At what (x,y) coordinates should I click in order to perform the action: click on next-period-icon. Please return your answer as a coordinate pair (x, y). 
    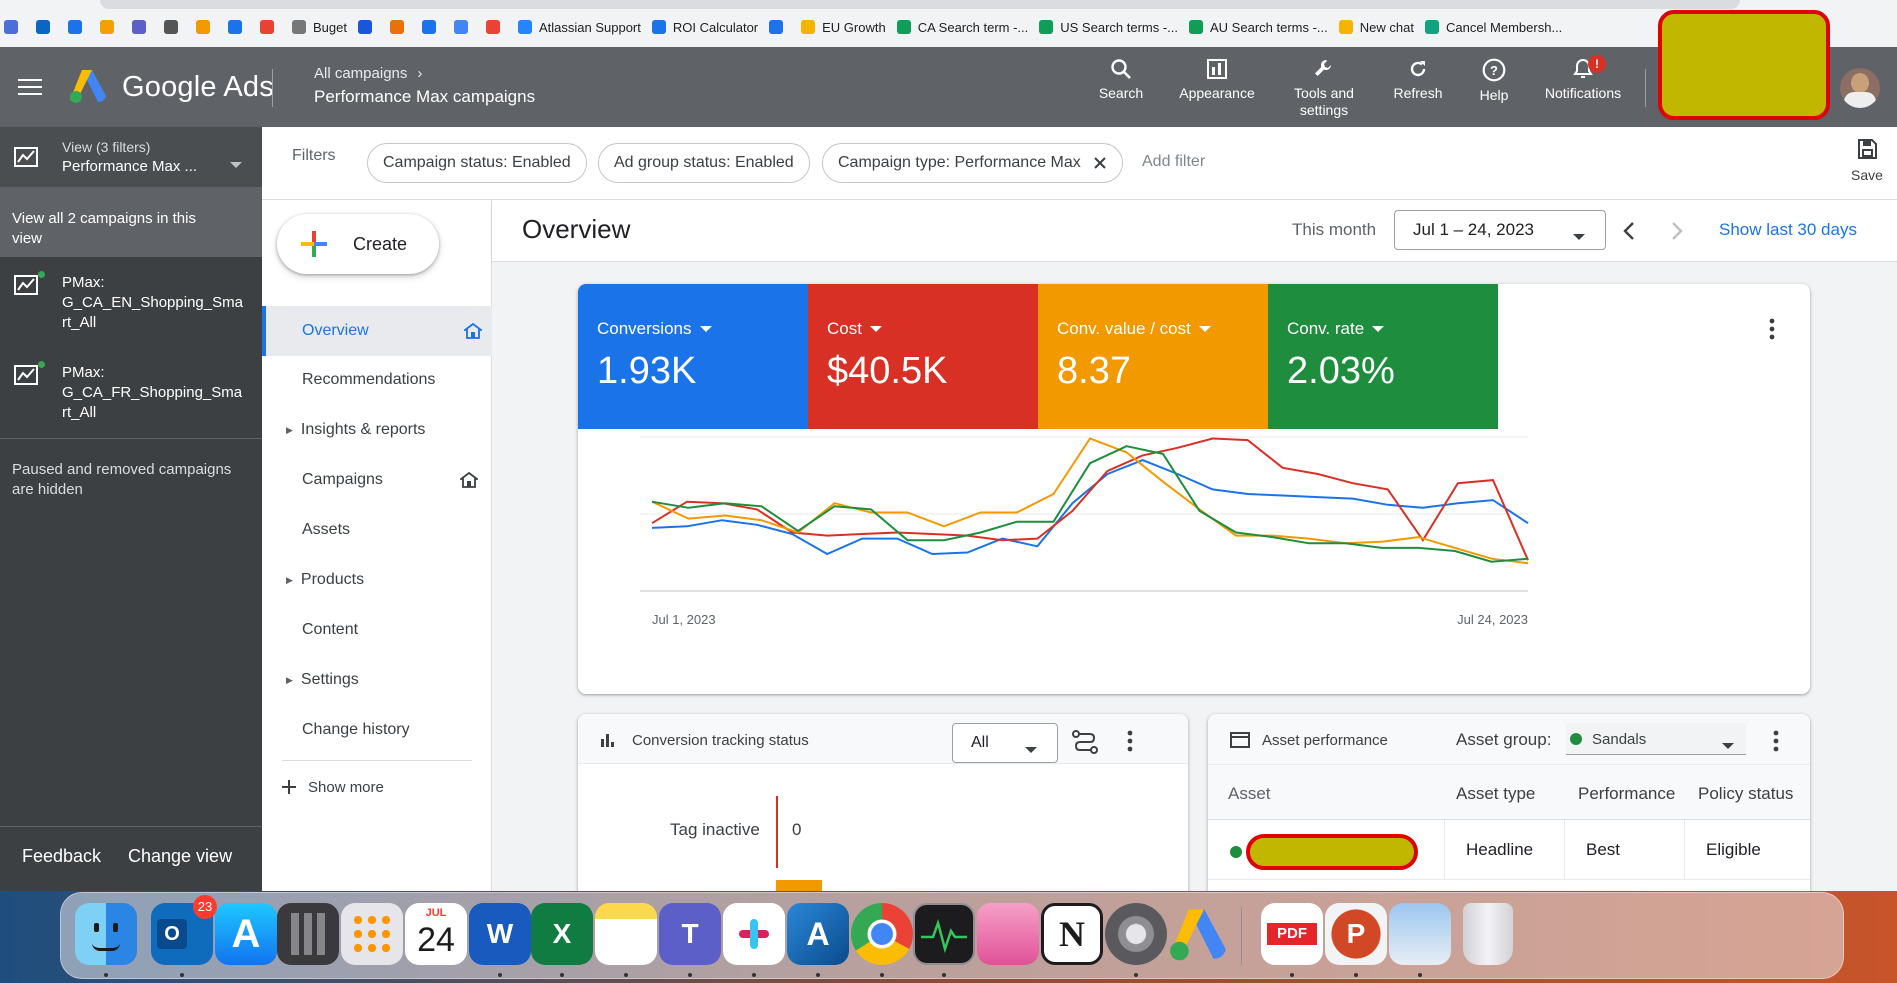
    Looking at the image, I should click on (1677, 231).